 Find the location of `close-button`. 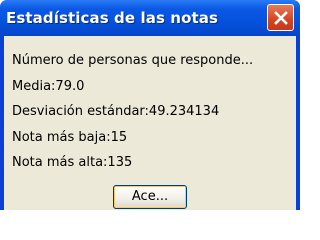

close-button is located at coordinates (280, 17).